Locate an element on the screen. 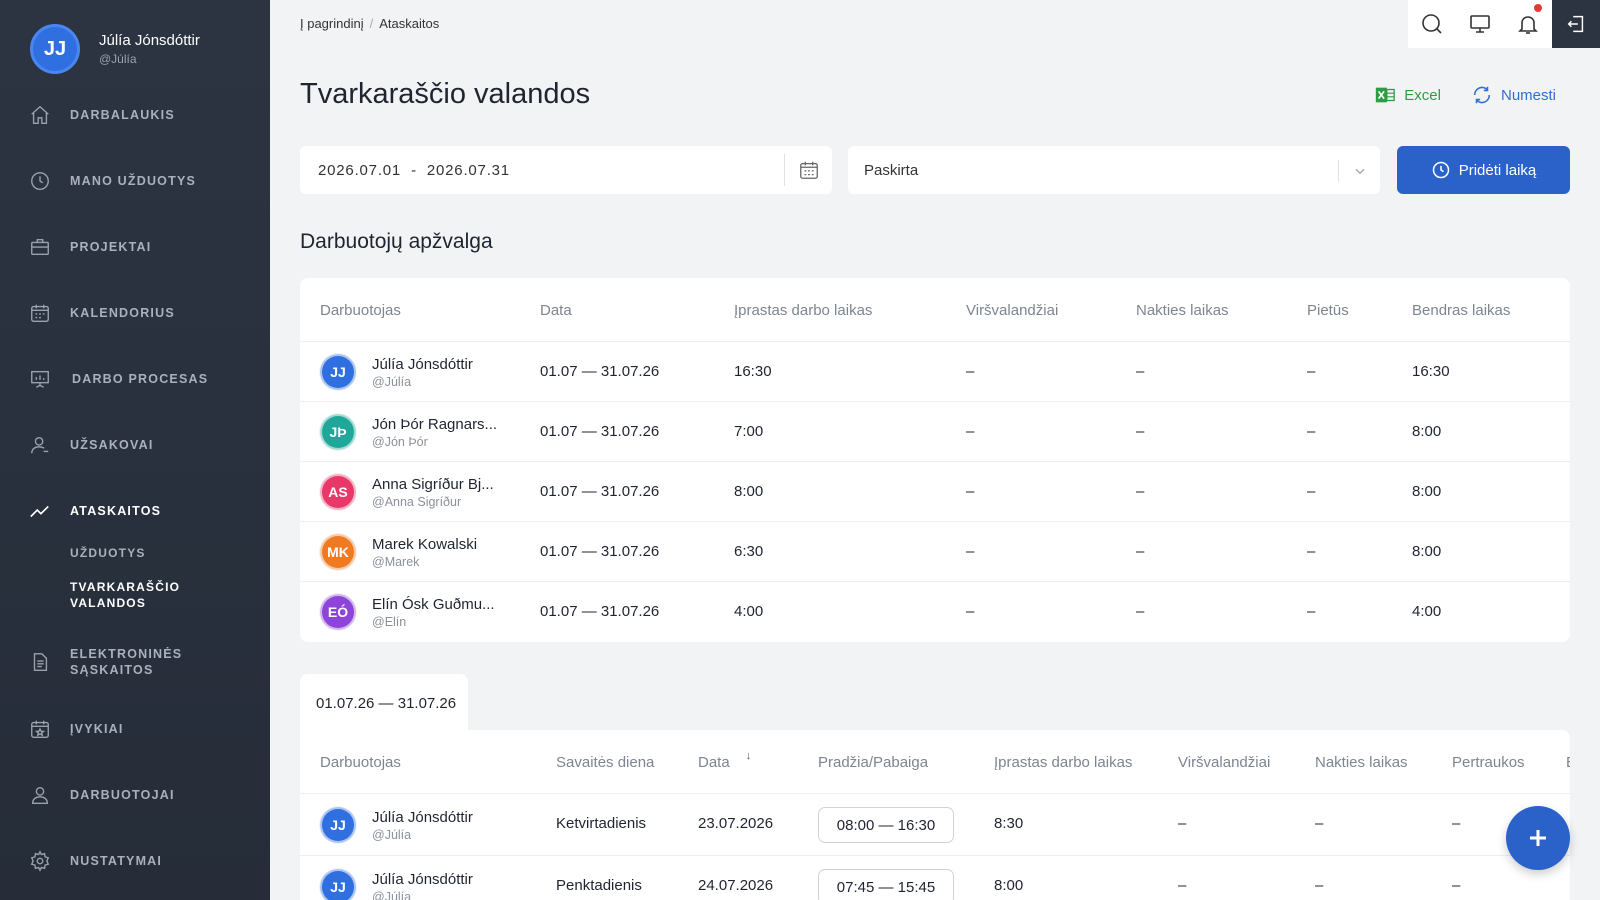 The image size is (1600, 900). employee-cell: EÓ Elín Ósk Guðmu... @Elín is located at coordinates (407, 612).